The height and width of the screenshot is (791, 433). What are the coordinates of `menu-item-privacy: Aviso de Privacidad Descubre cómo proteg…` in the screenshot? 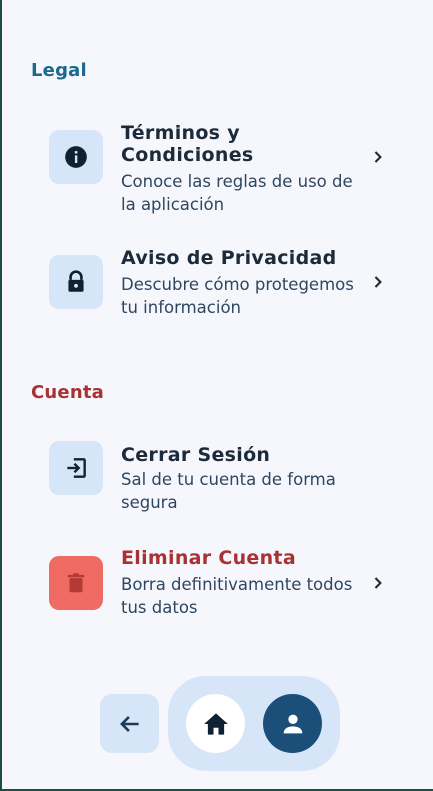 It's located at (224, 283).